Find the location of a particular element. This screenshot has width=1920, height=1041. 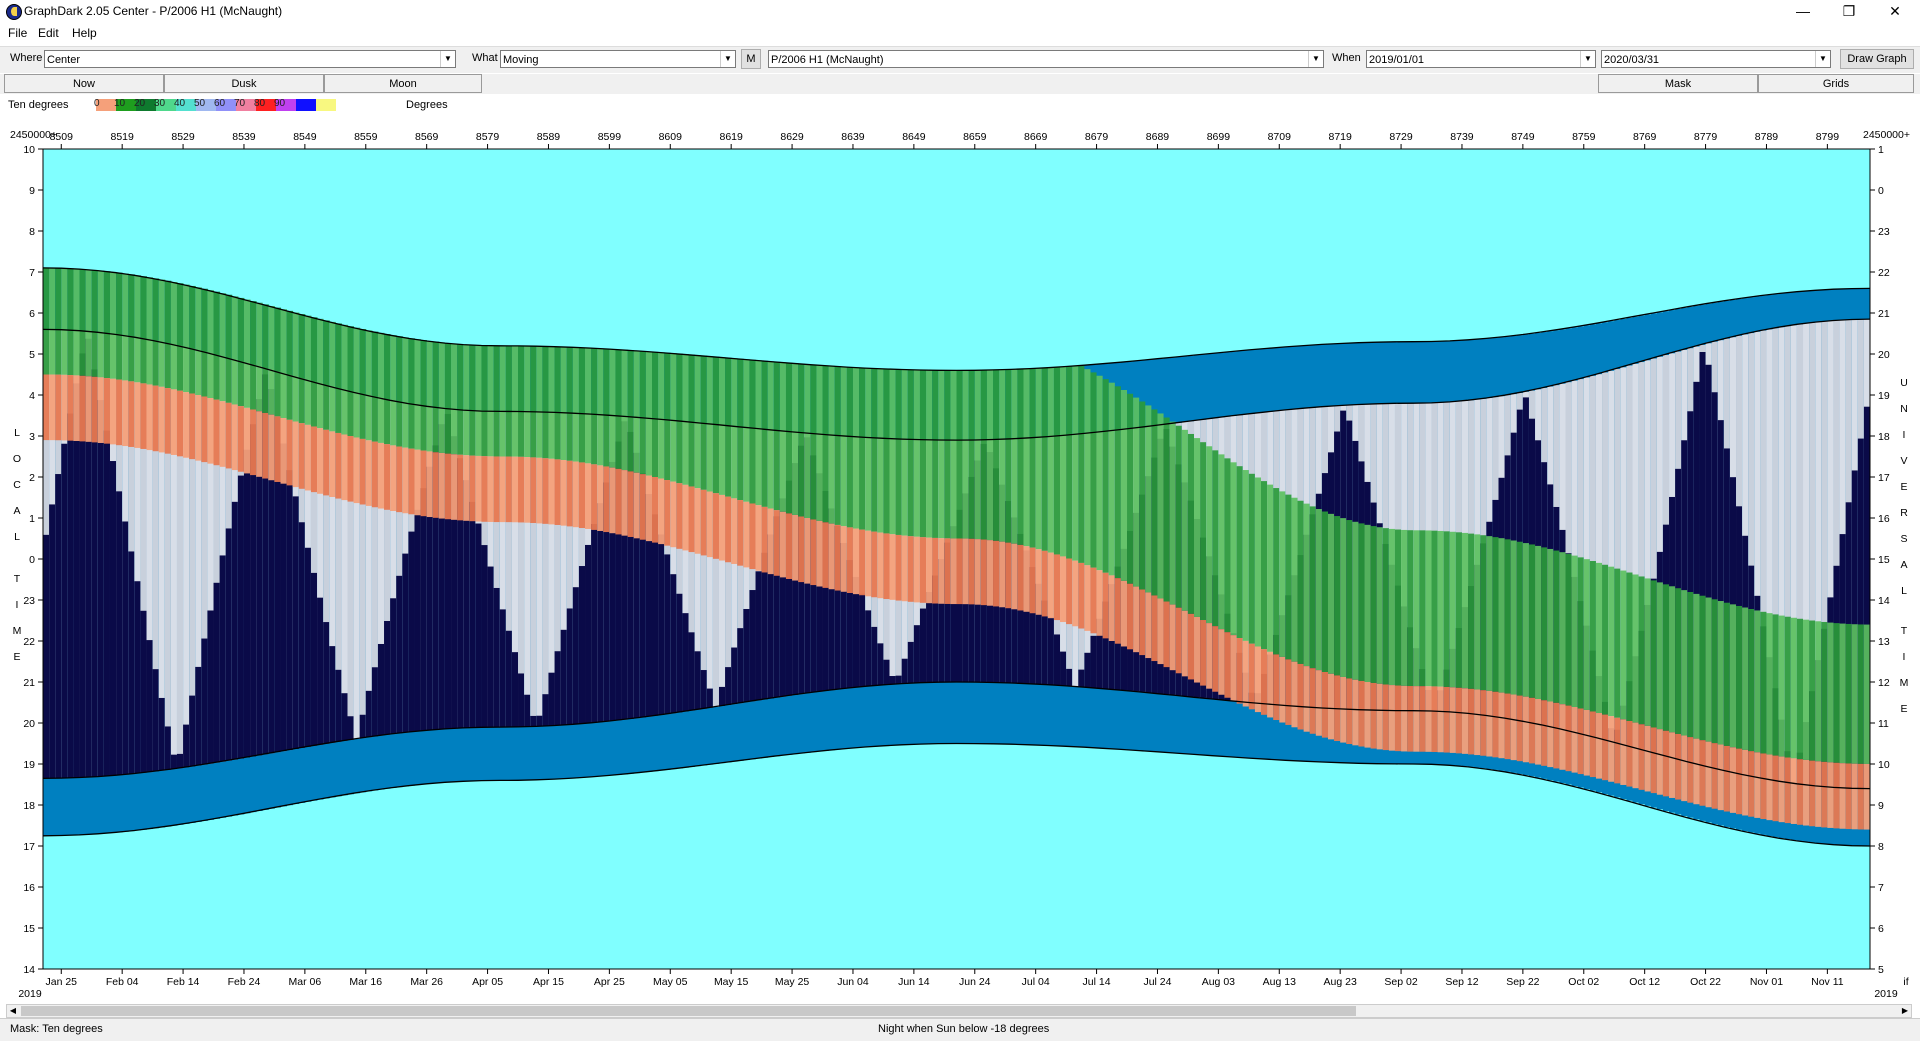

where-label: Where is located at coordinates (26, 58).